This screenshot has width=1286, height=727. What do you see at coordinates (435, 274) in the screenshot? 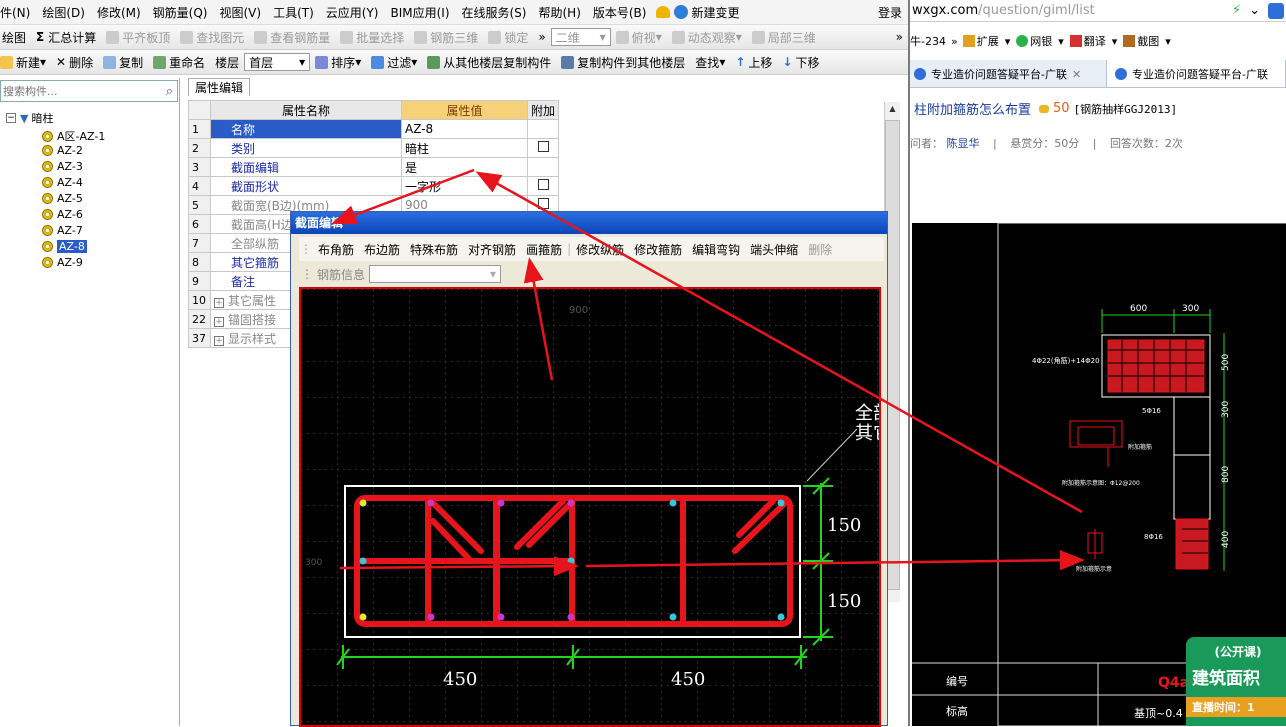
I see `rebar-info-select: ▾` at bounding box center [435, 274].